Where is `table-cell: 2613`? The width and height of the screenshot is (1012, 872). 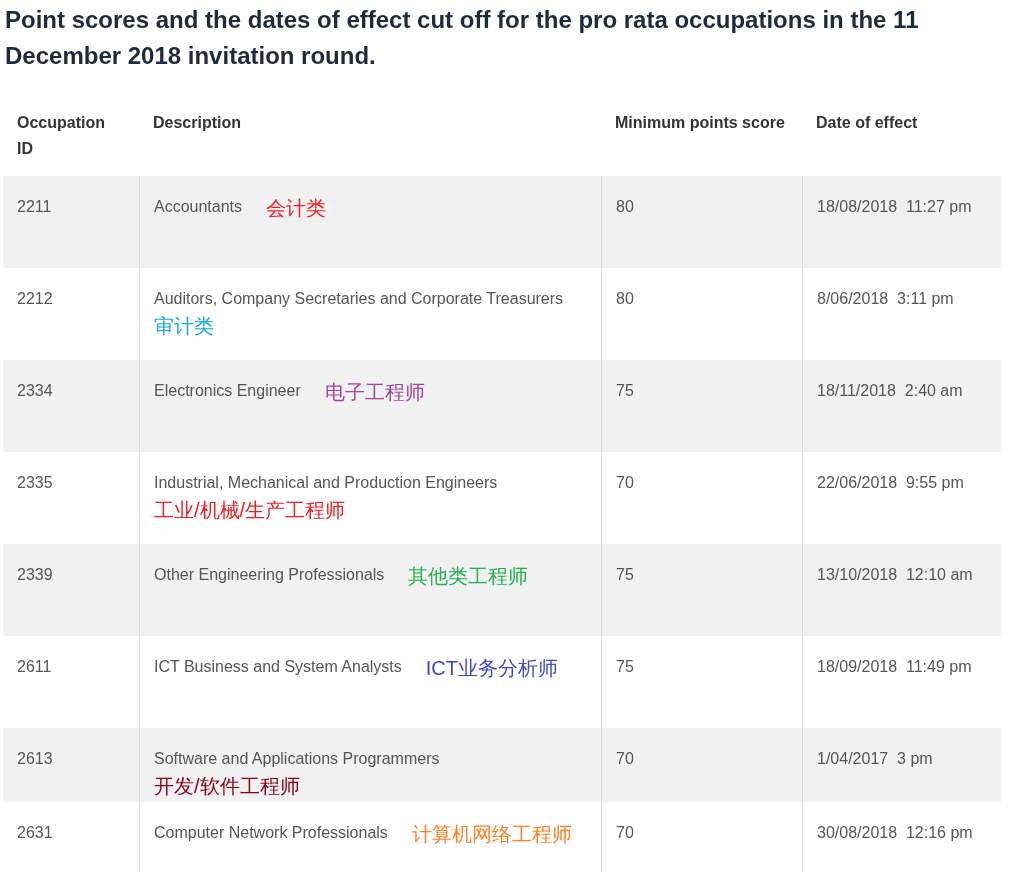
table-cell: 2613 is located at coordinates (71, 765).